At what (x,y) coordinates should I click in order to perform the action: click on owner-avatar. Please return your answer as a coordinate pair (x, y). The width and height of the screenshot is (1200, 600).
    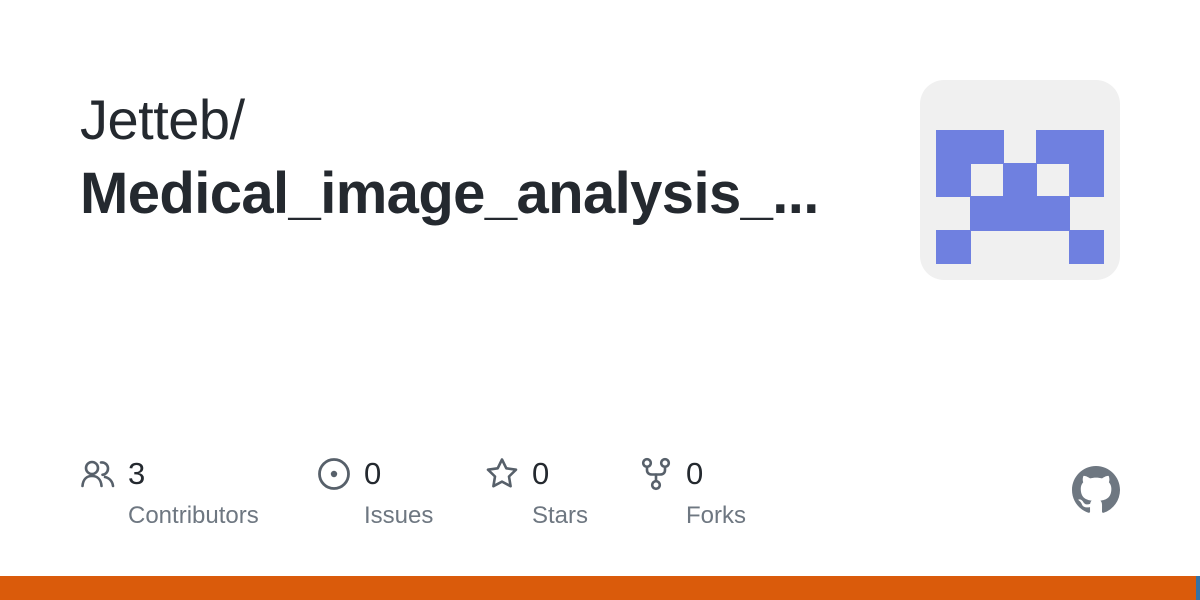
    Looking at the image, I should click on (1020, 180).